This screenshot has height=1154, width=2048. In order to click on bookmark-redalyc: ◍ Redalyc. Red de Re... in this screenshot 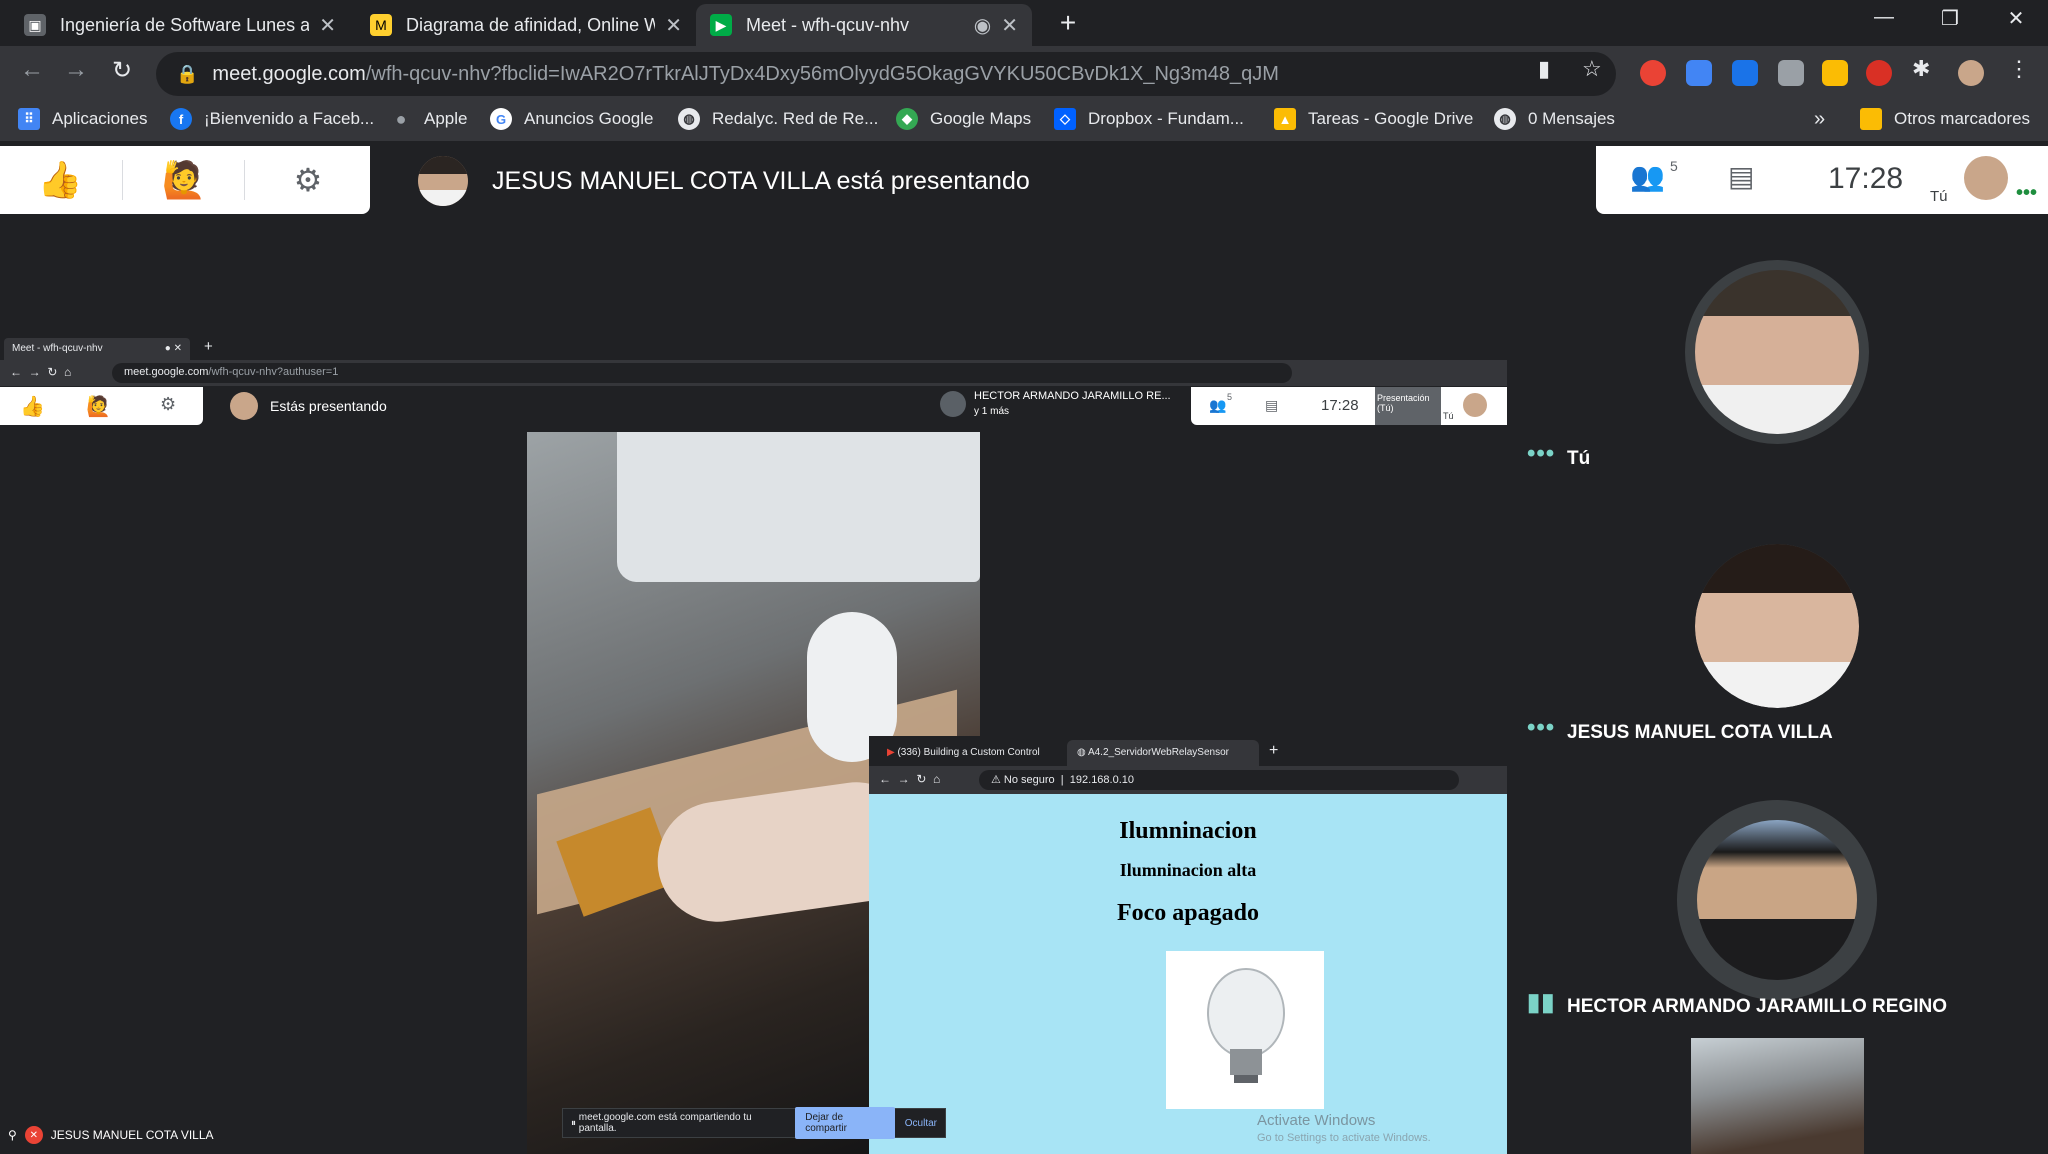, I will do `click(778, 119)`.